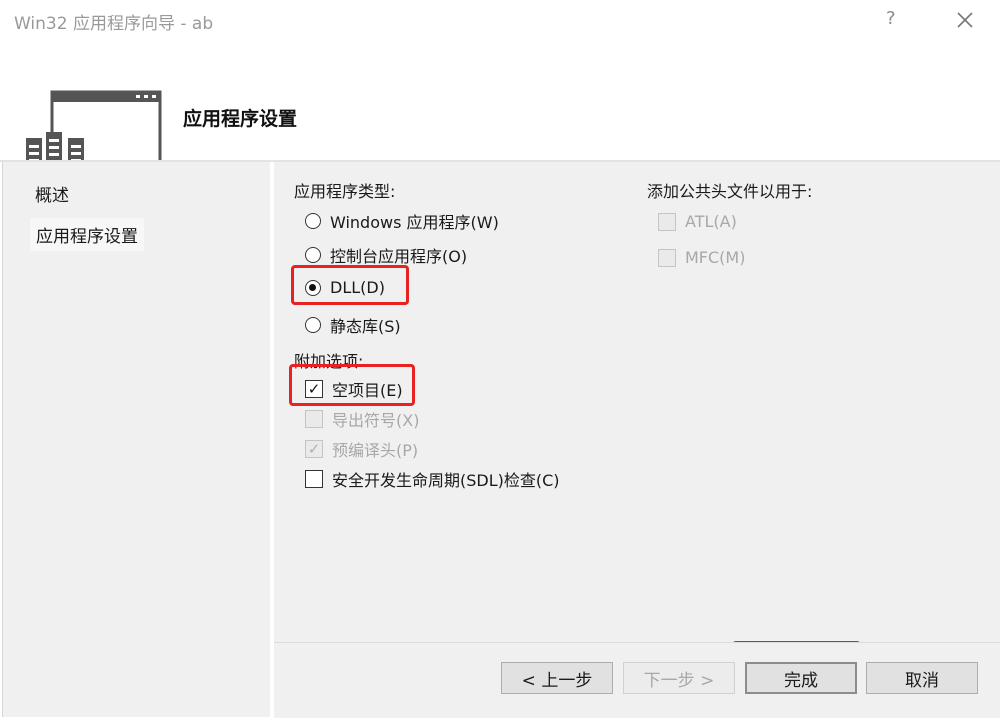 This screenshot has height=718, width=1000. I want to click on checkbox-mfc-label: MFC(M), so click(715, 257).